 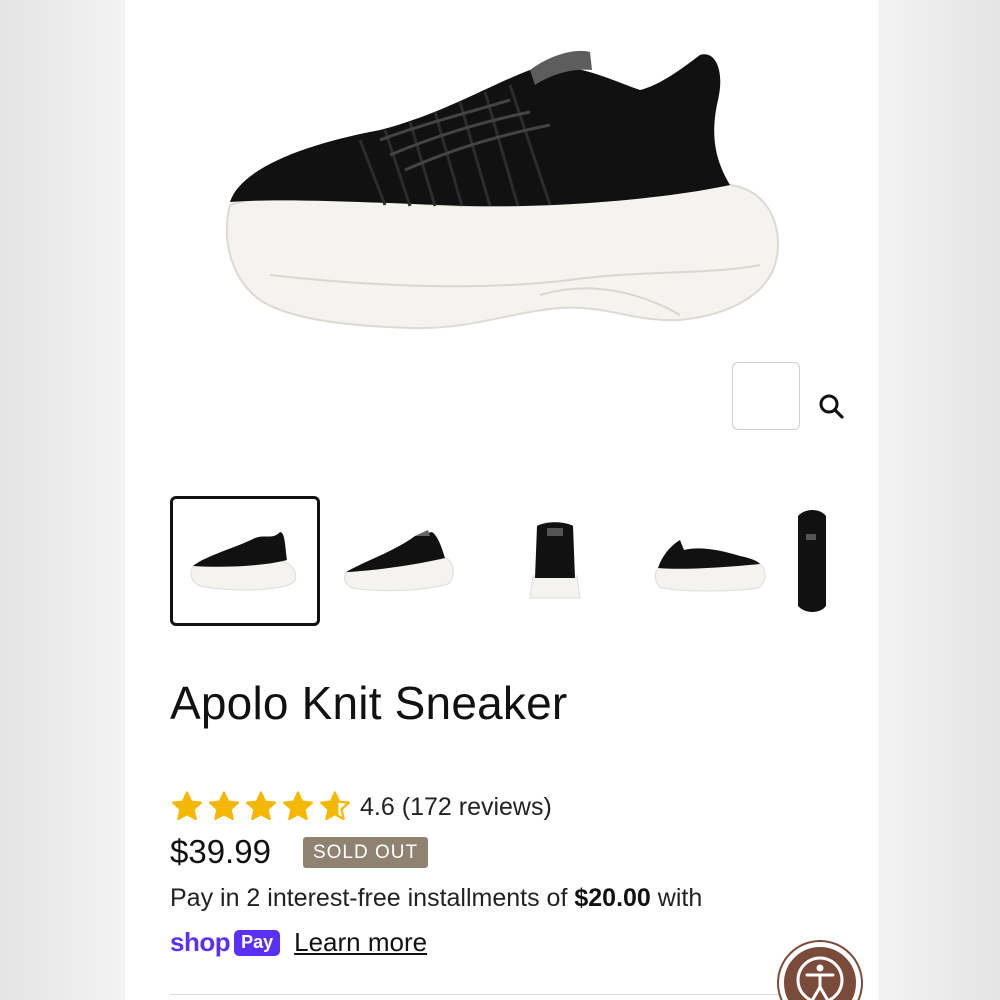 What do you see at coordinates (377, 806) in the screenshot?
I see `rating-value: 4.6` at bounding box center [377, 806].